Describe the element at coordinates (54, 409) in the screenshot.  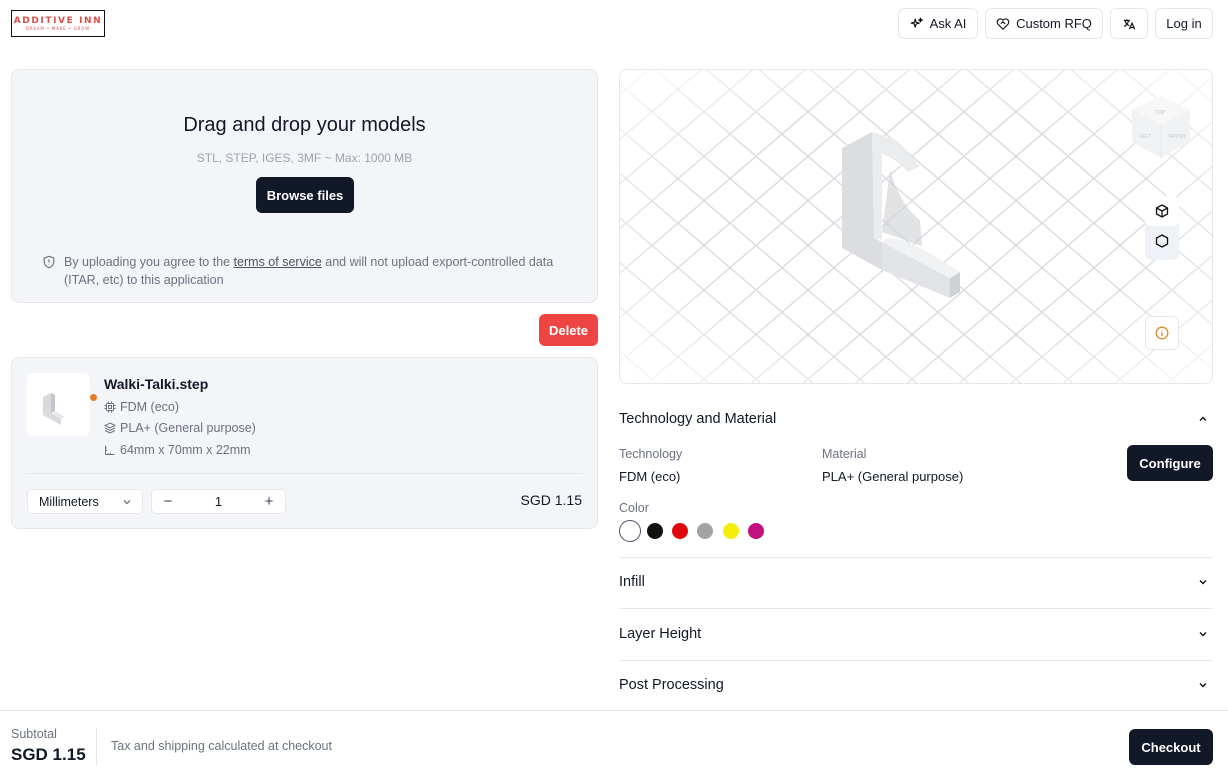
I see `part-preview-image` at that location.